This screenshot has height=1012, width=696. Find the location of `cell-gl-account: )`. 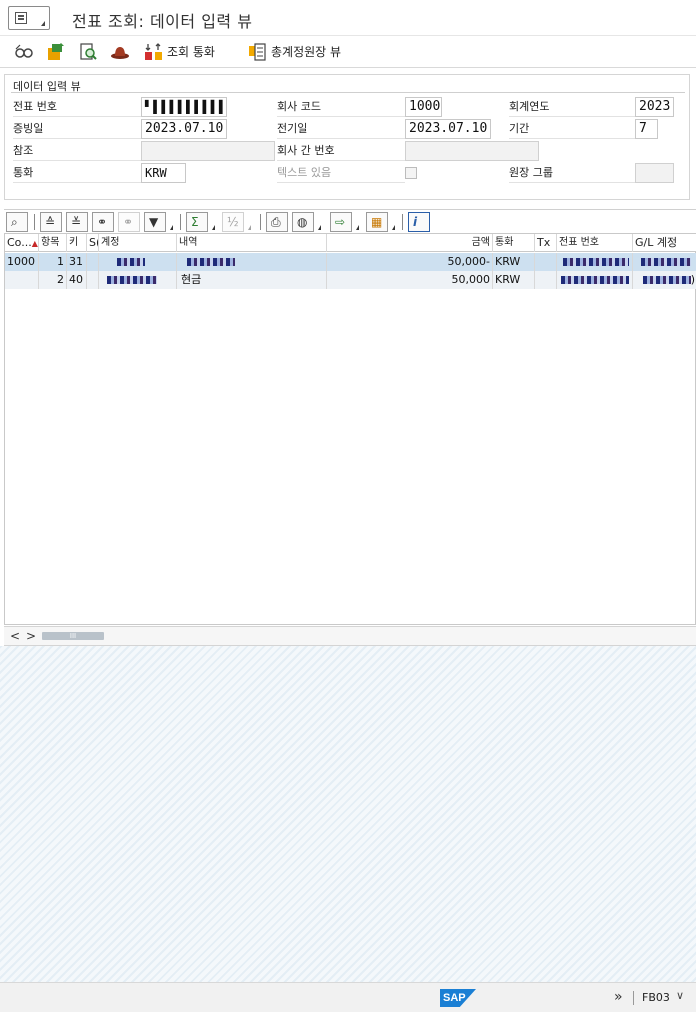

cell-gl-account: ) is located at coordinates (664, 280).